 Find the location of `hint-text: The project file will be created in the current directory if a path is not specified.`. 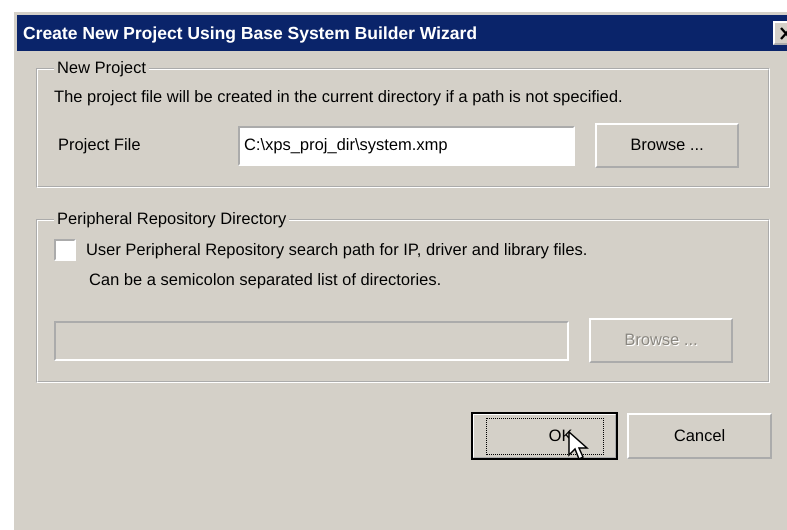

hint-text: The project file will be created in the current directory if a path is not specified. is located at coordinates (339, 97).